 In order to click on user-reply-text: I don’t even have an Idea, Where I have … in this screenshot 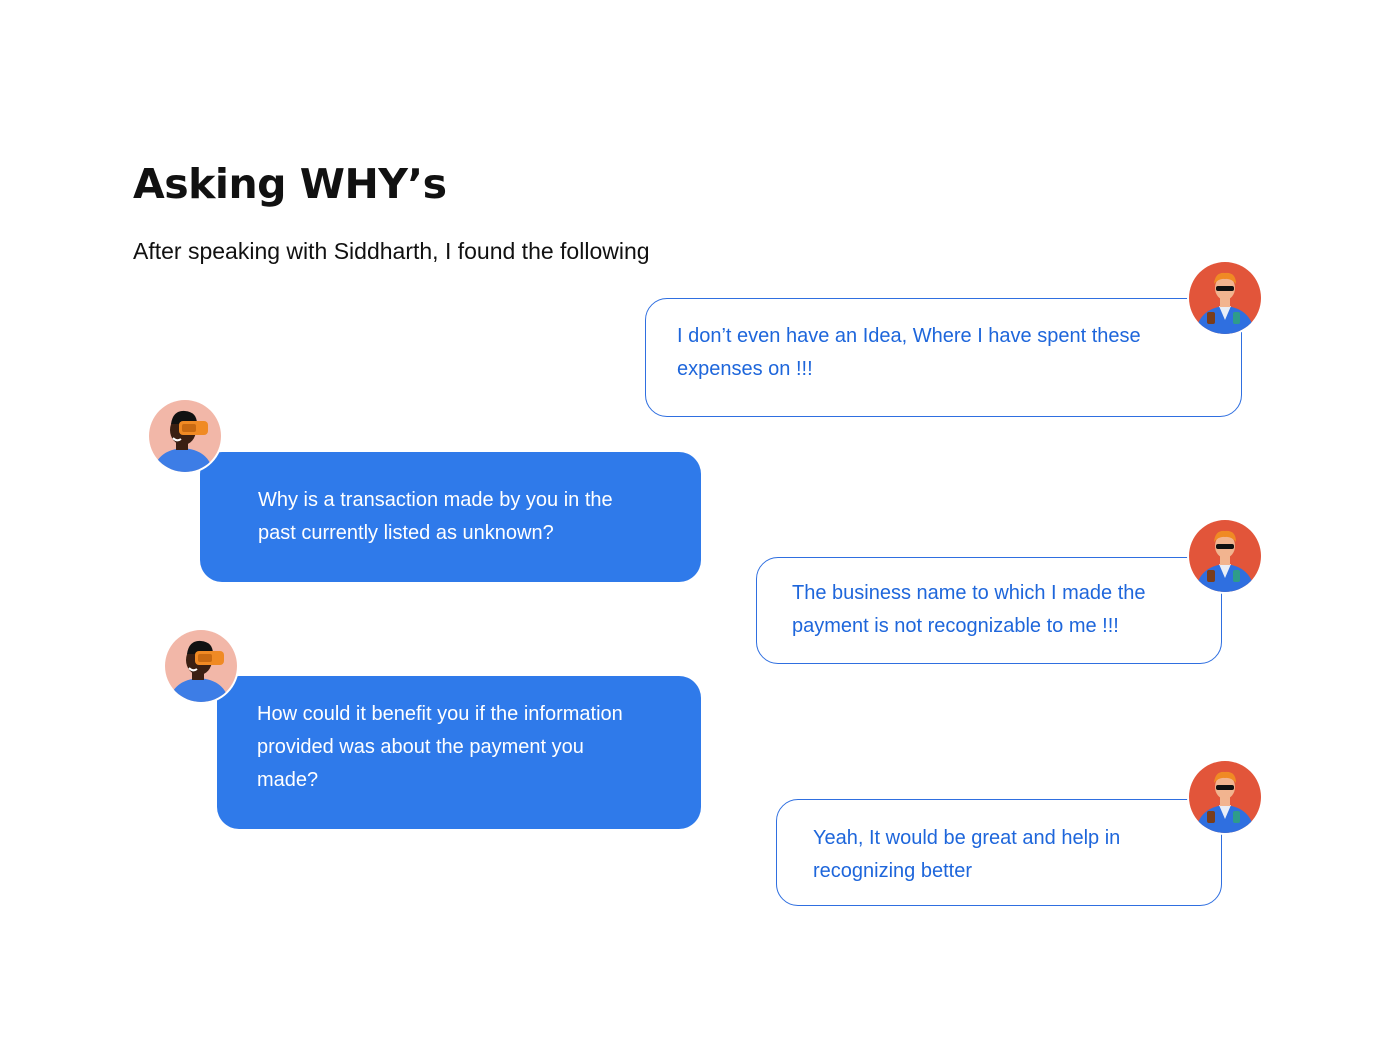, I will do `click(909, 352)`.